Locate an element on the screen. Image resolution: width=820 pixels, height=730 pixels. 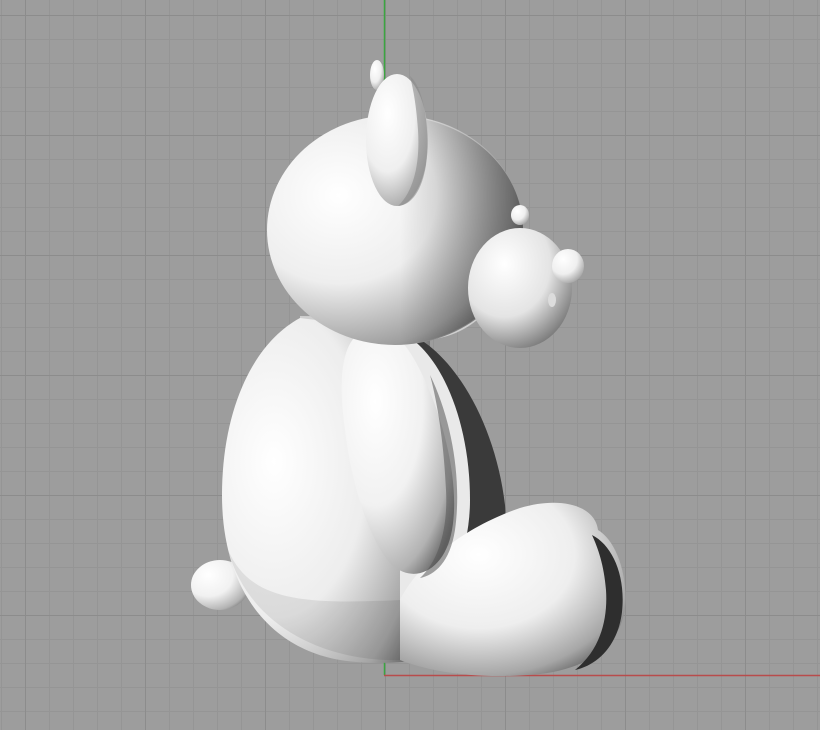
bear-eye is located at coordinates (520, 215).